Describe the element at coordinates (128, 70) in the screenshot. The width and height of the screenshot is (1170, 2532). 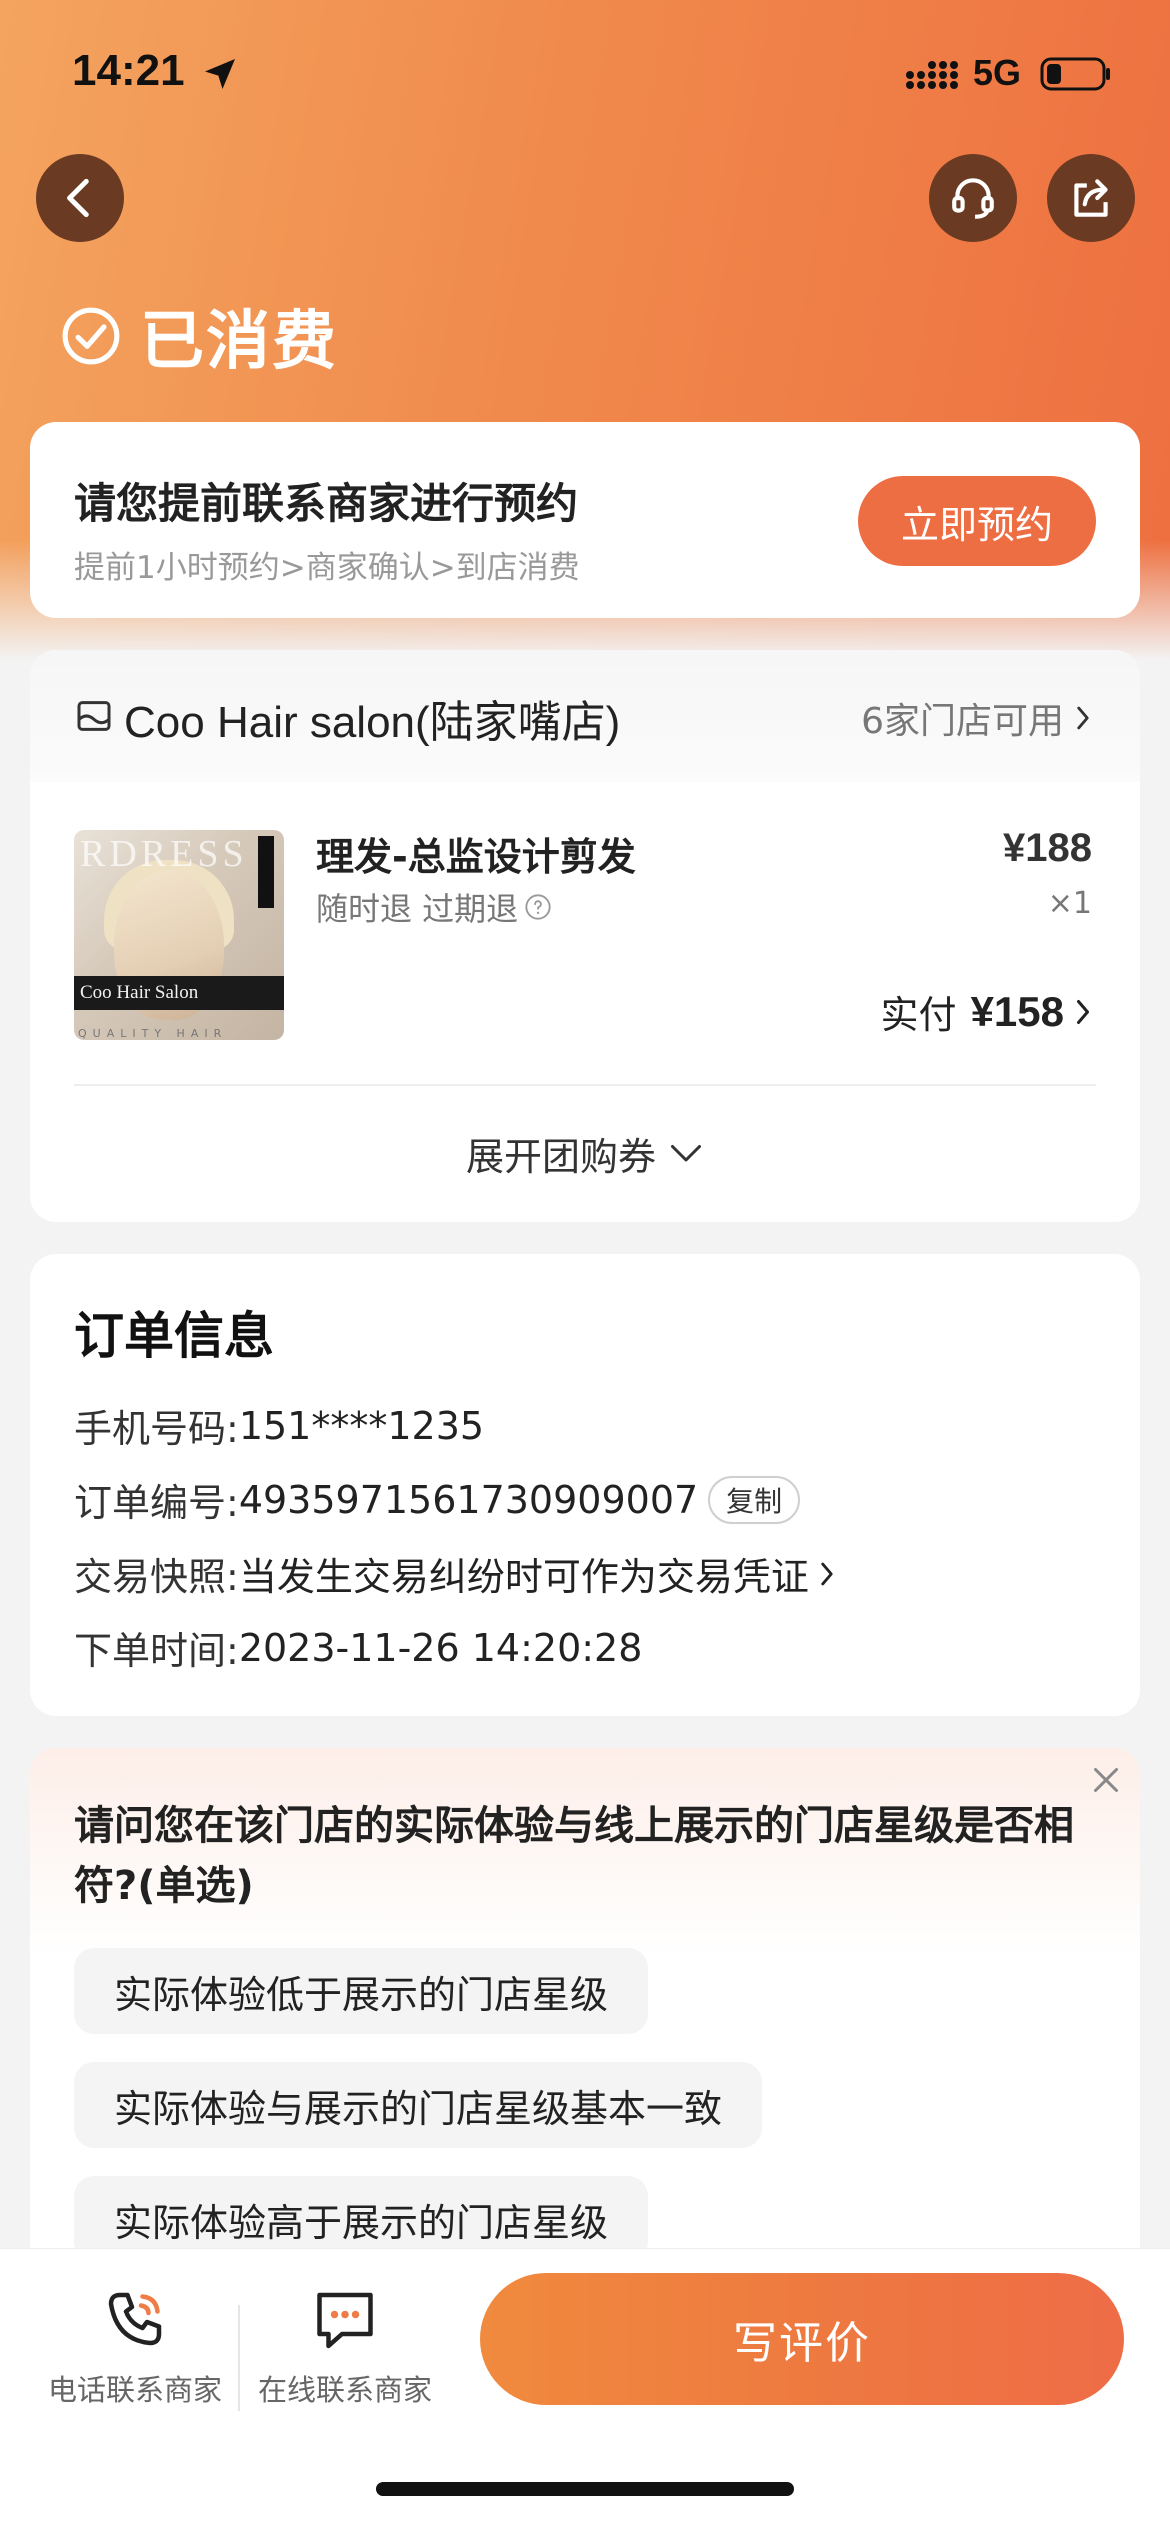
I see `status-time: 14:21` at that location.